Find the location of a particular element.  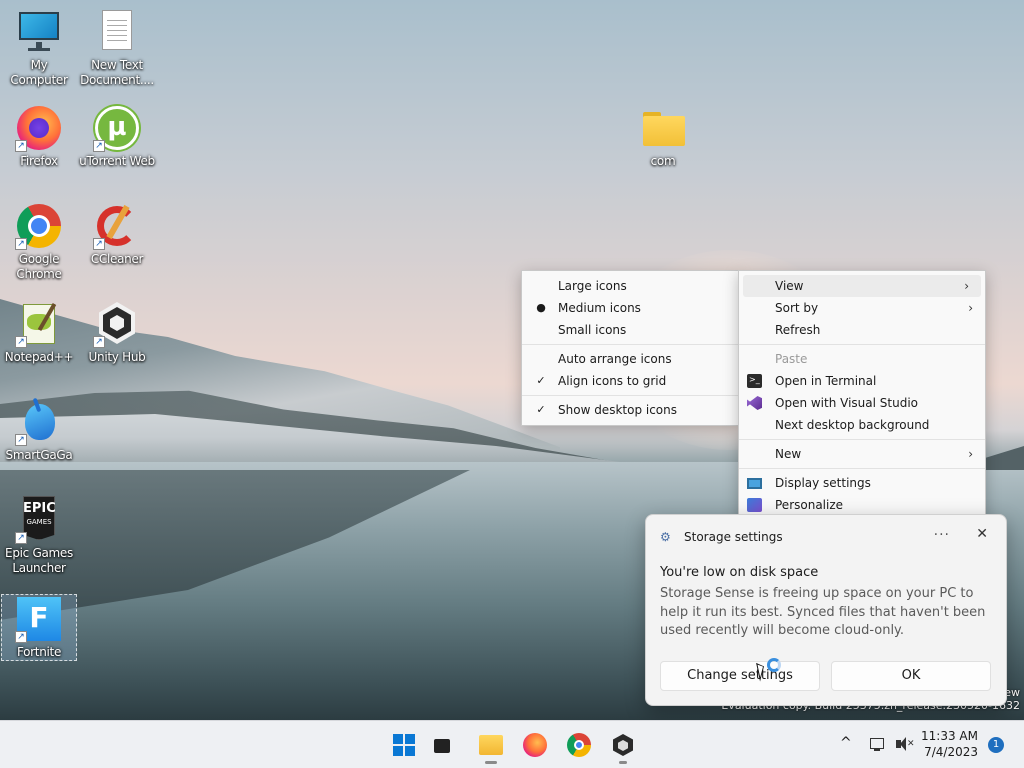

desktop-icon-ccleaner: ↗ CCleaner is located at coordinates (117, 234).